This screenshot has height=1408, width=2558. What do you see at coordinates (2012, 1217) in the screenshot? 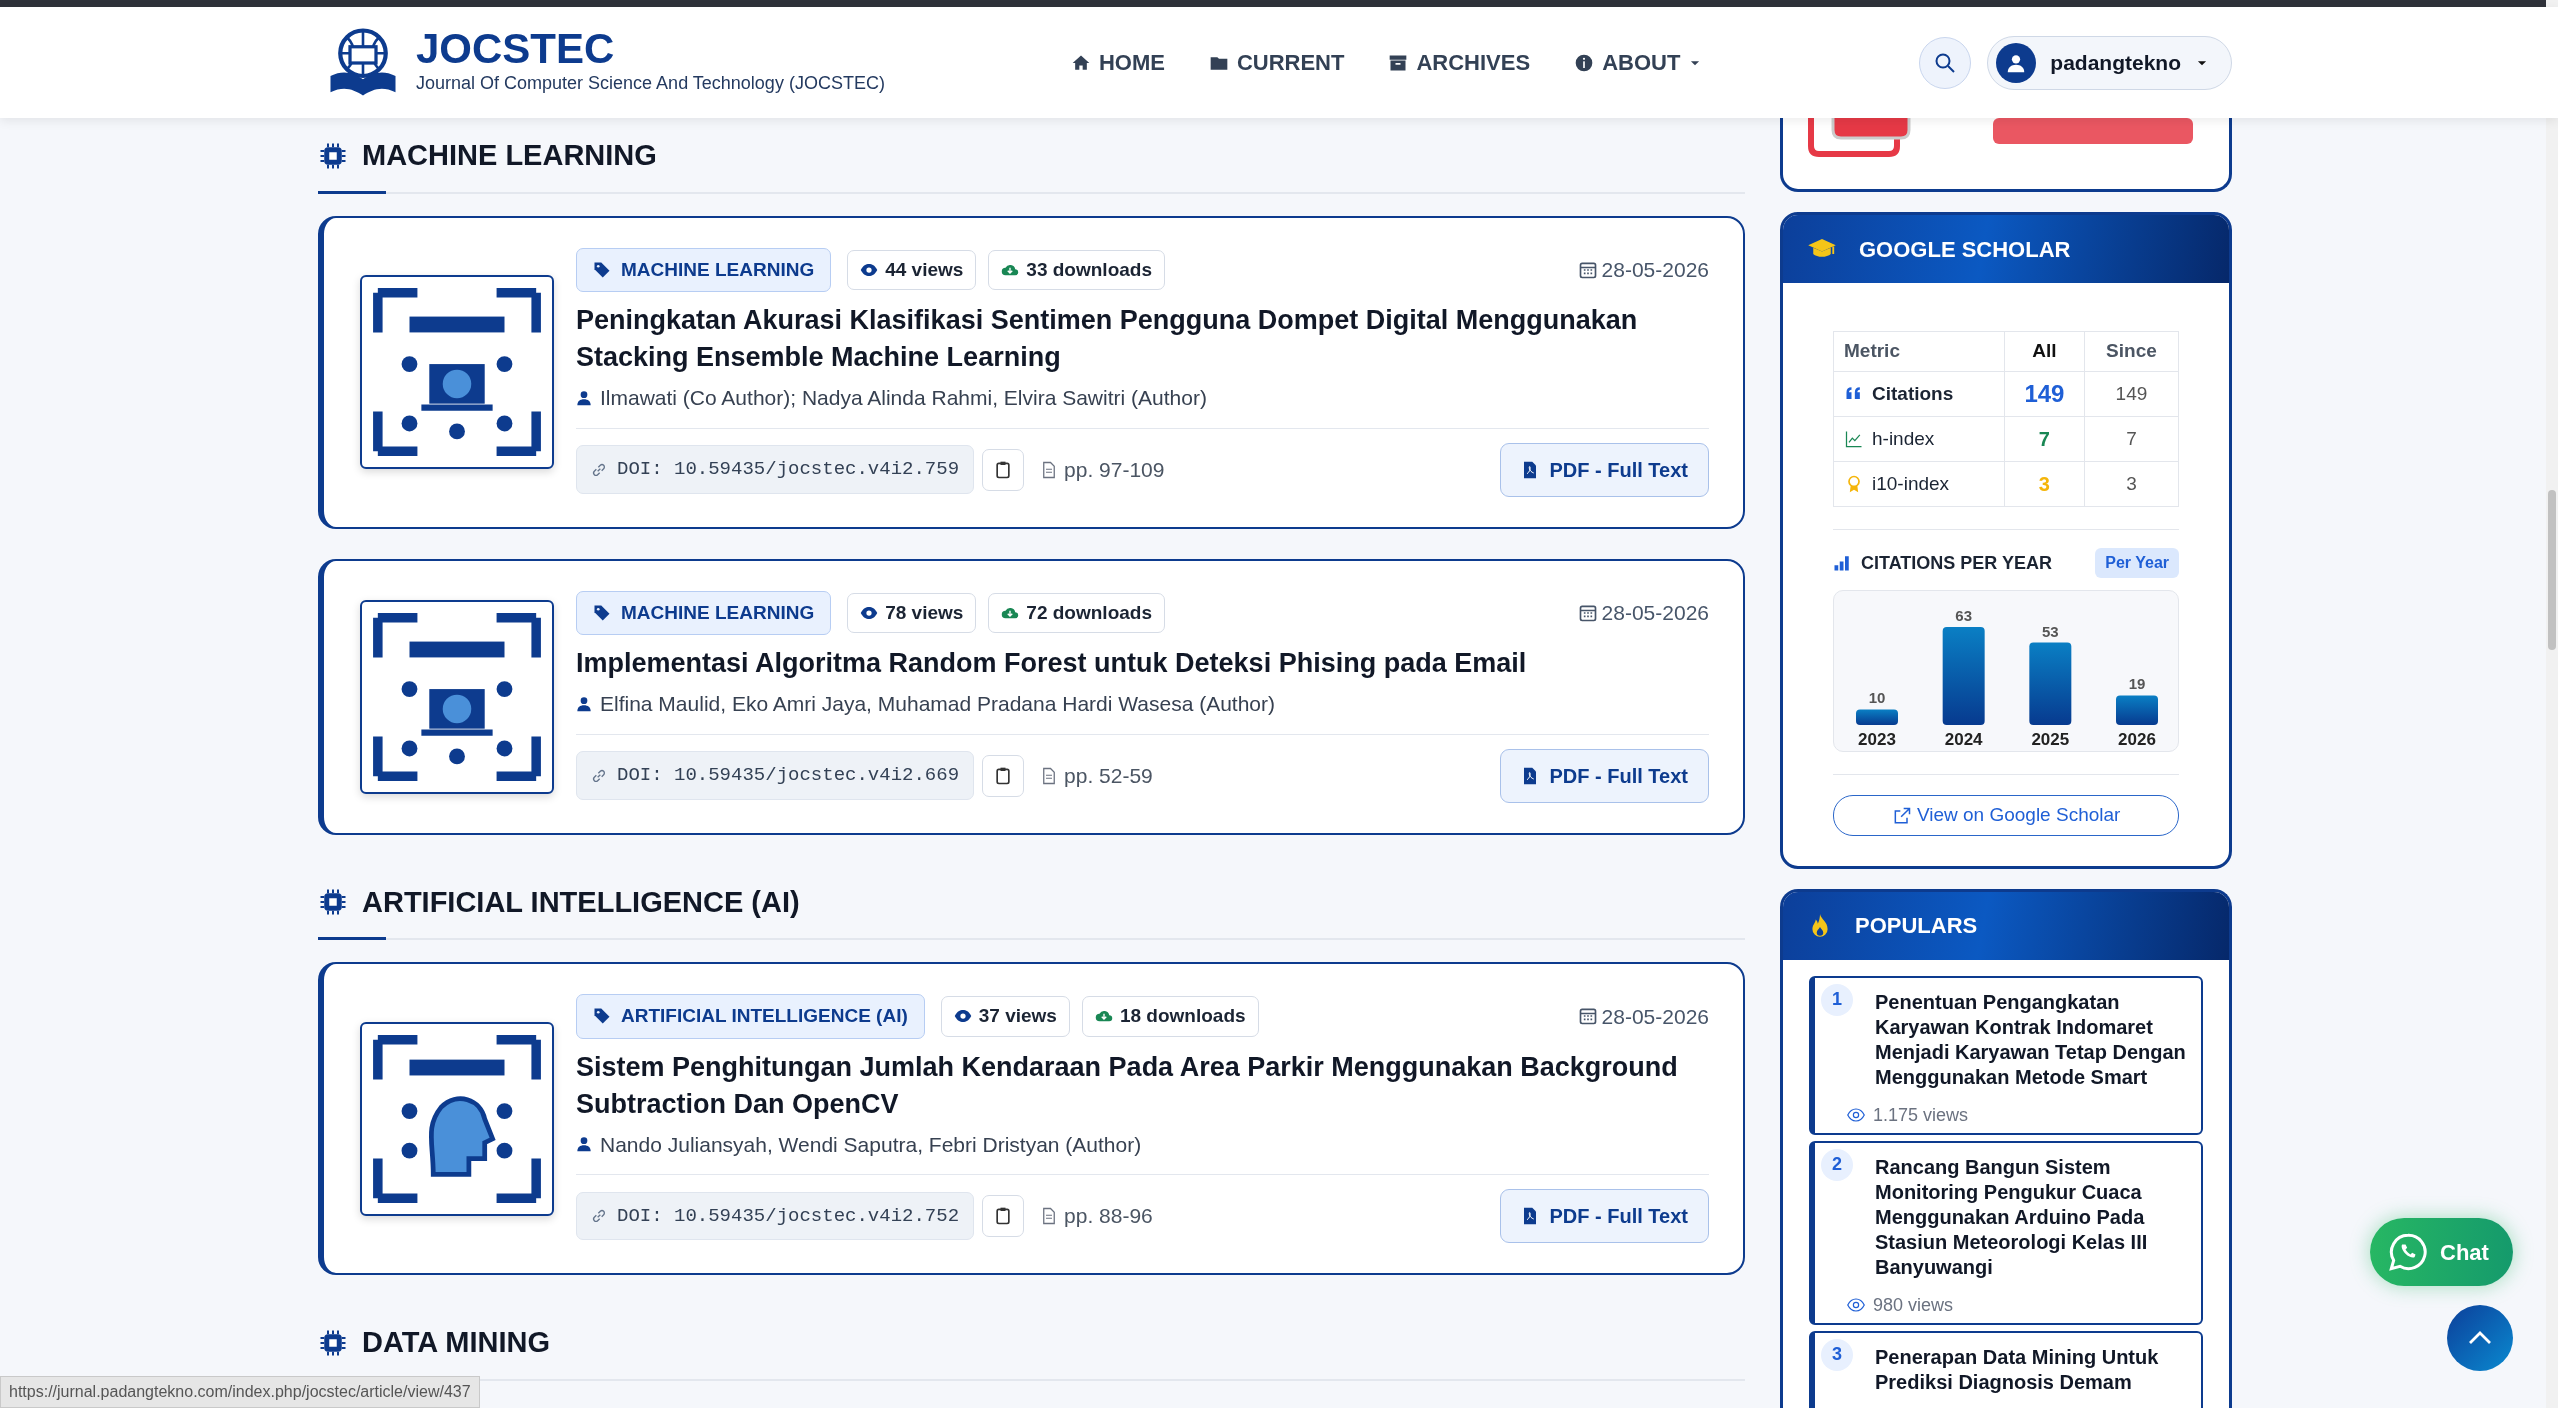
I see `popular-article-title: Rancang Bangun Sistem Monitoring Pengukur Cuaca Menggunakan Arduino Pada Stasiun Meteorologi Kelas III Banyuwangi` at bounding box center [2012, 1217].